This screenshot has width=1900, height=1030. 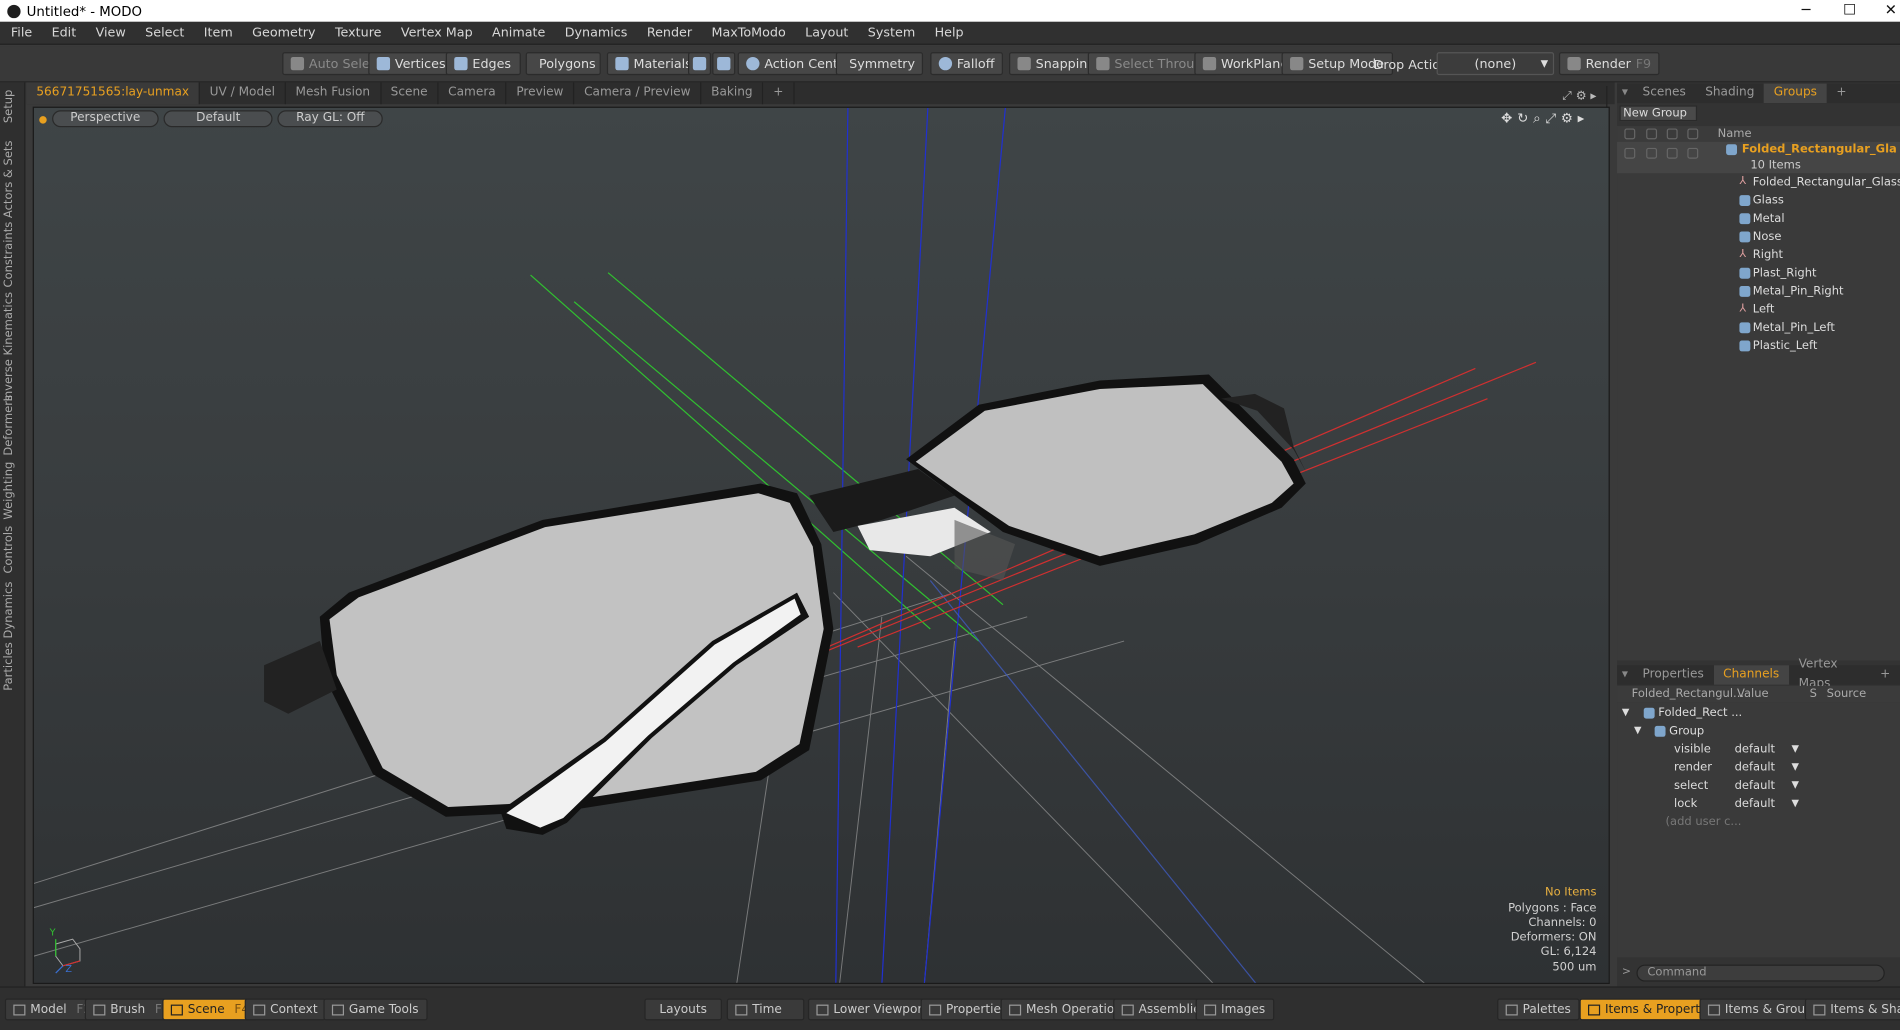 What do you see at coordinates (1652, 153) in the screenshot?
I see `render-toggle-icon` at bounding box center [1652, 153].